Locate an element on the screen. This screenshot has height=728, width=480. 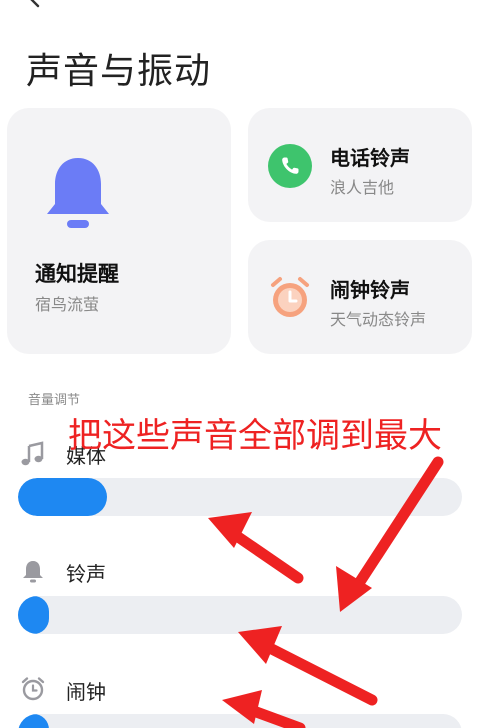
back-arrow-icon is located at coordinates (35, 4).